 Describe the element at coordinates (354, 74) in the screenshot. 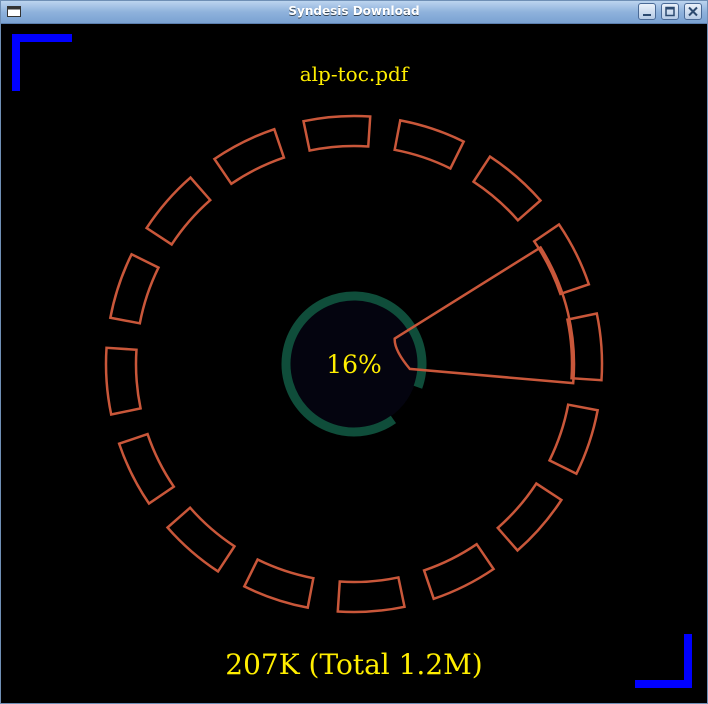

I see `file-name: alp-toc.pdf` at that location.